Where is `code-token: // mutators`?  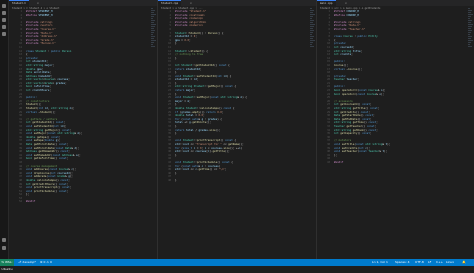 code-token: // mutators is located at coordinates (343, 141).